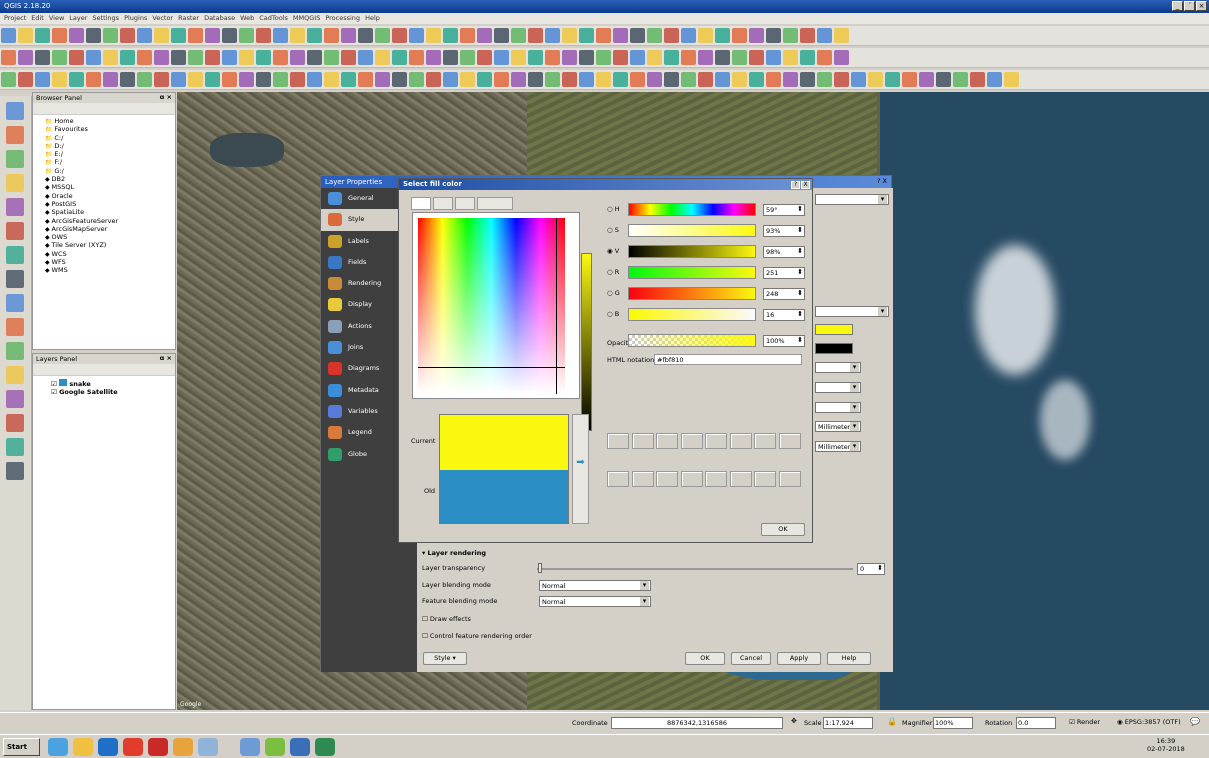 The height and width of the screenshot is (758, 1209). I want to click on menu-processing: Processing, so click(342, 18).